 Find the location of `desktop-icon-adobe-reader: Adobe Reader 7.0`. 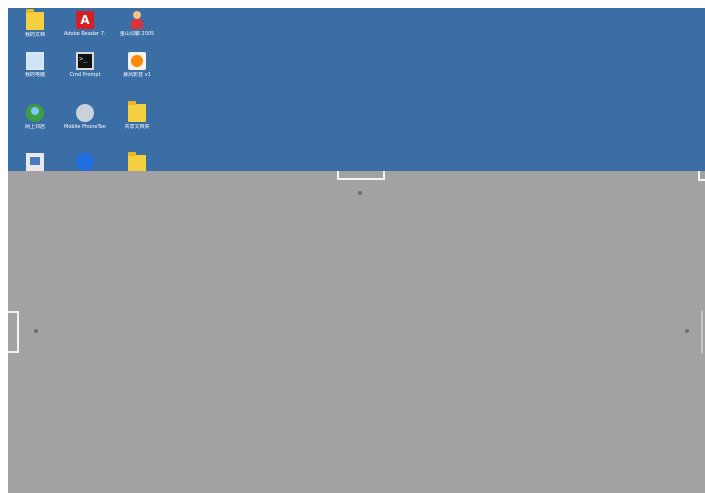

desktop-icon-adobe-reader: Adobe Reader 7.0 is located at coordinates (85, 24).